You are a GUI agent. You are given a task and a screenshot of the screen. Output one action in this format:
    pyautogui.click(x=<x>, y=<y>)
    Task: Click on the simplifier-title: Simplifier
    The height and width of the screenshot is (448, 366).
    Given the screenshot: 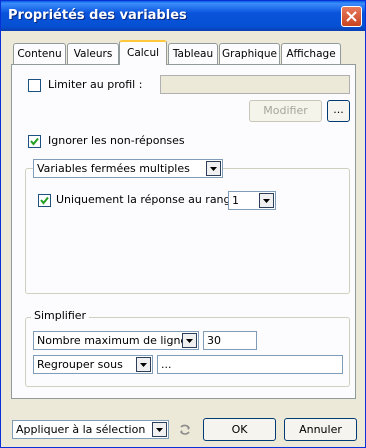 What is the action you would take?
    pyautogui.click(x=60, y=315)
    